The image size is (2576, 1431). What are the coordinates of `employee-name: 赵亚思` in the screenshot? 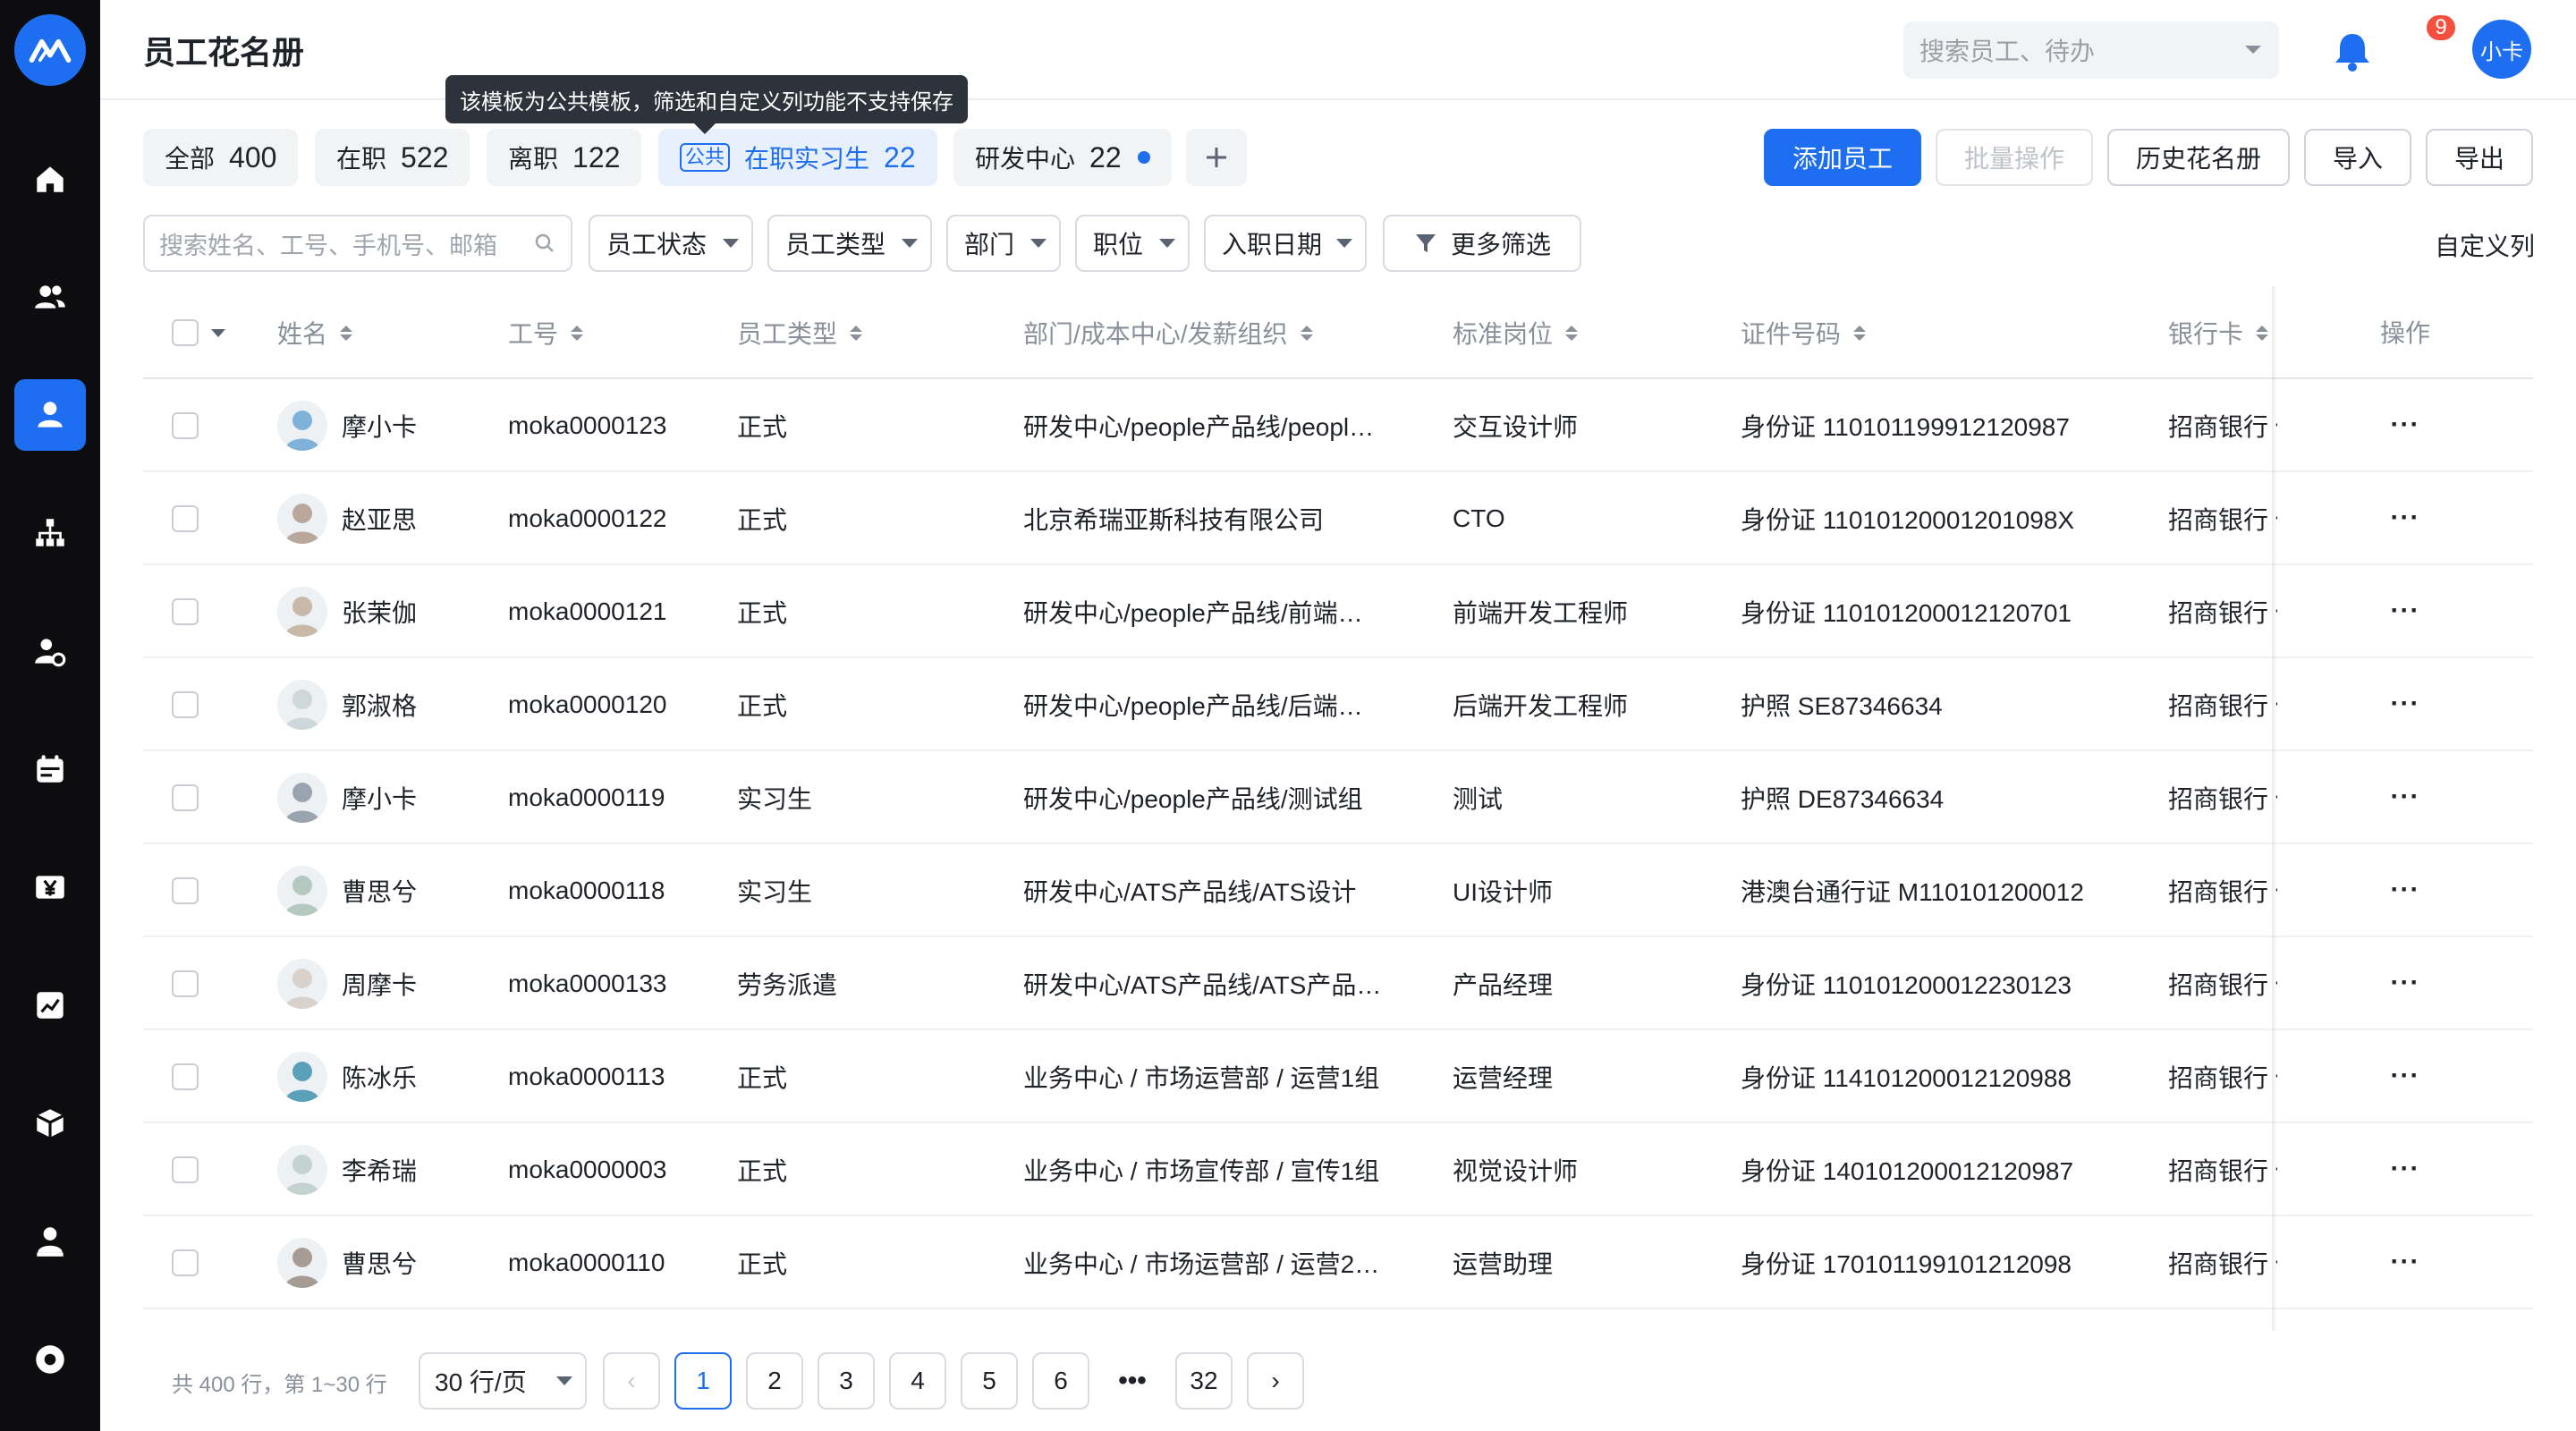 It's located at (379, 519).